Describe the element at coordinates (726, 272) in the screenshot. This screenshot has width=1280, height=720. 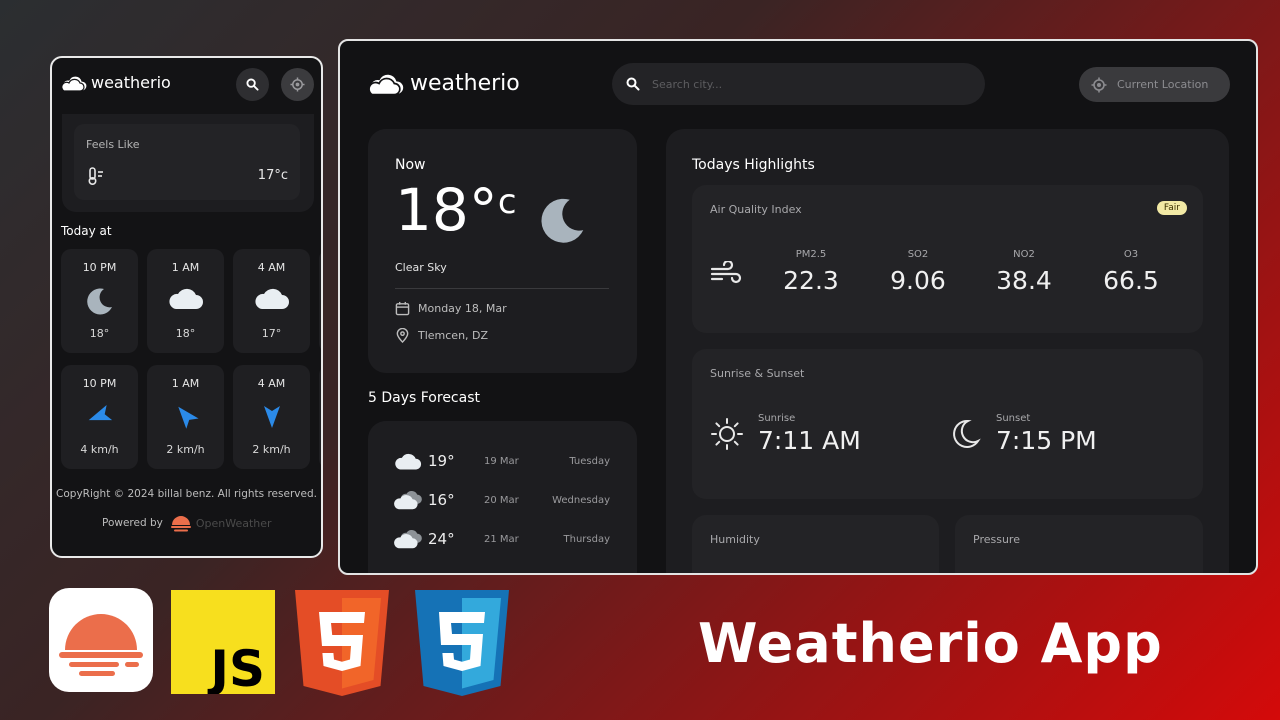
I see `wind-icon` at that location.